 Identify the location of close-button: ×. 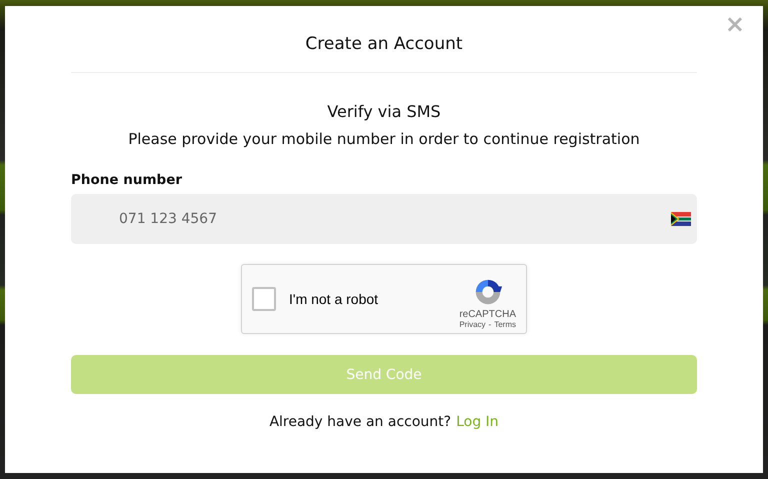
(734, 24).